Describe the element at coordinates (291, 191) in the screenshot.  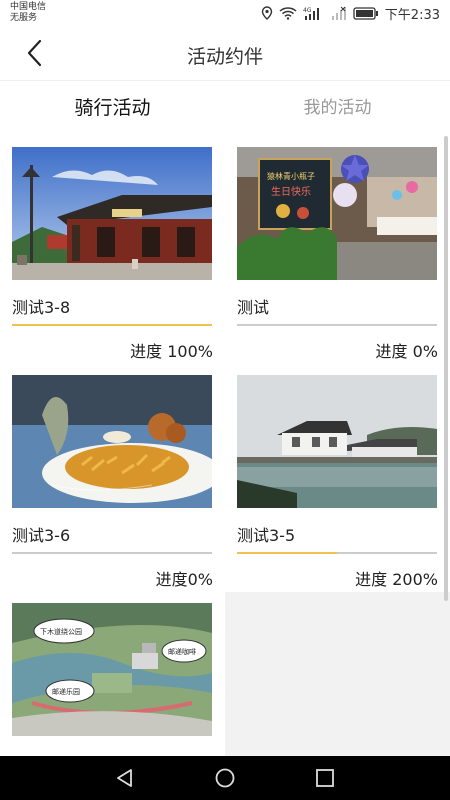
I see `chalkboard-text: 生日快乐` at that location.